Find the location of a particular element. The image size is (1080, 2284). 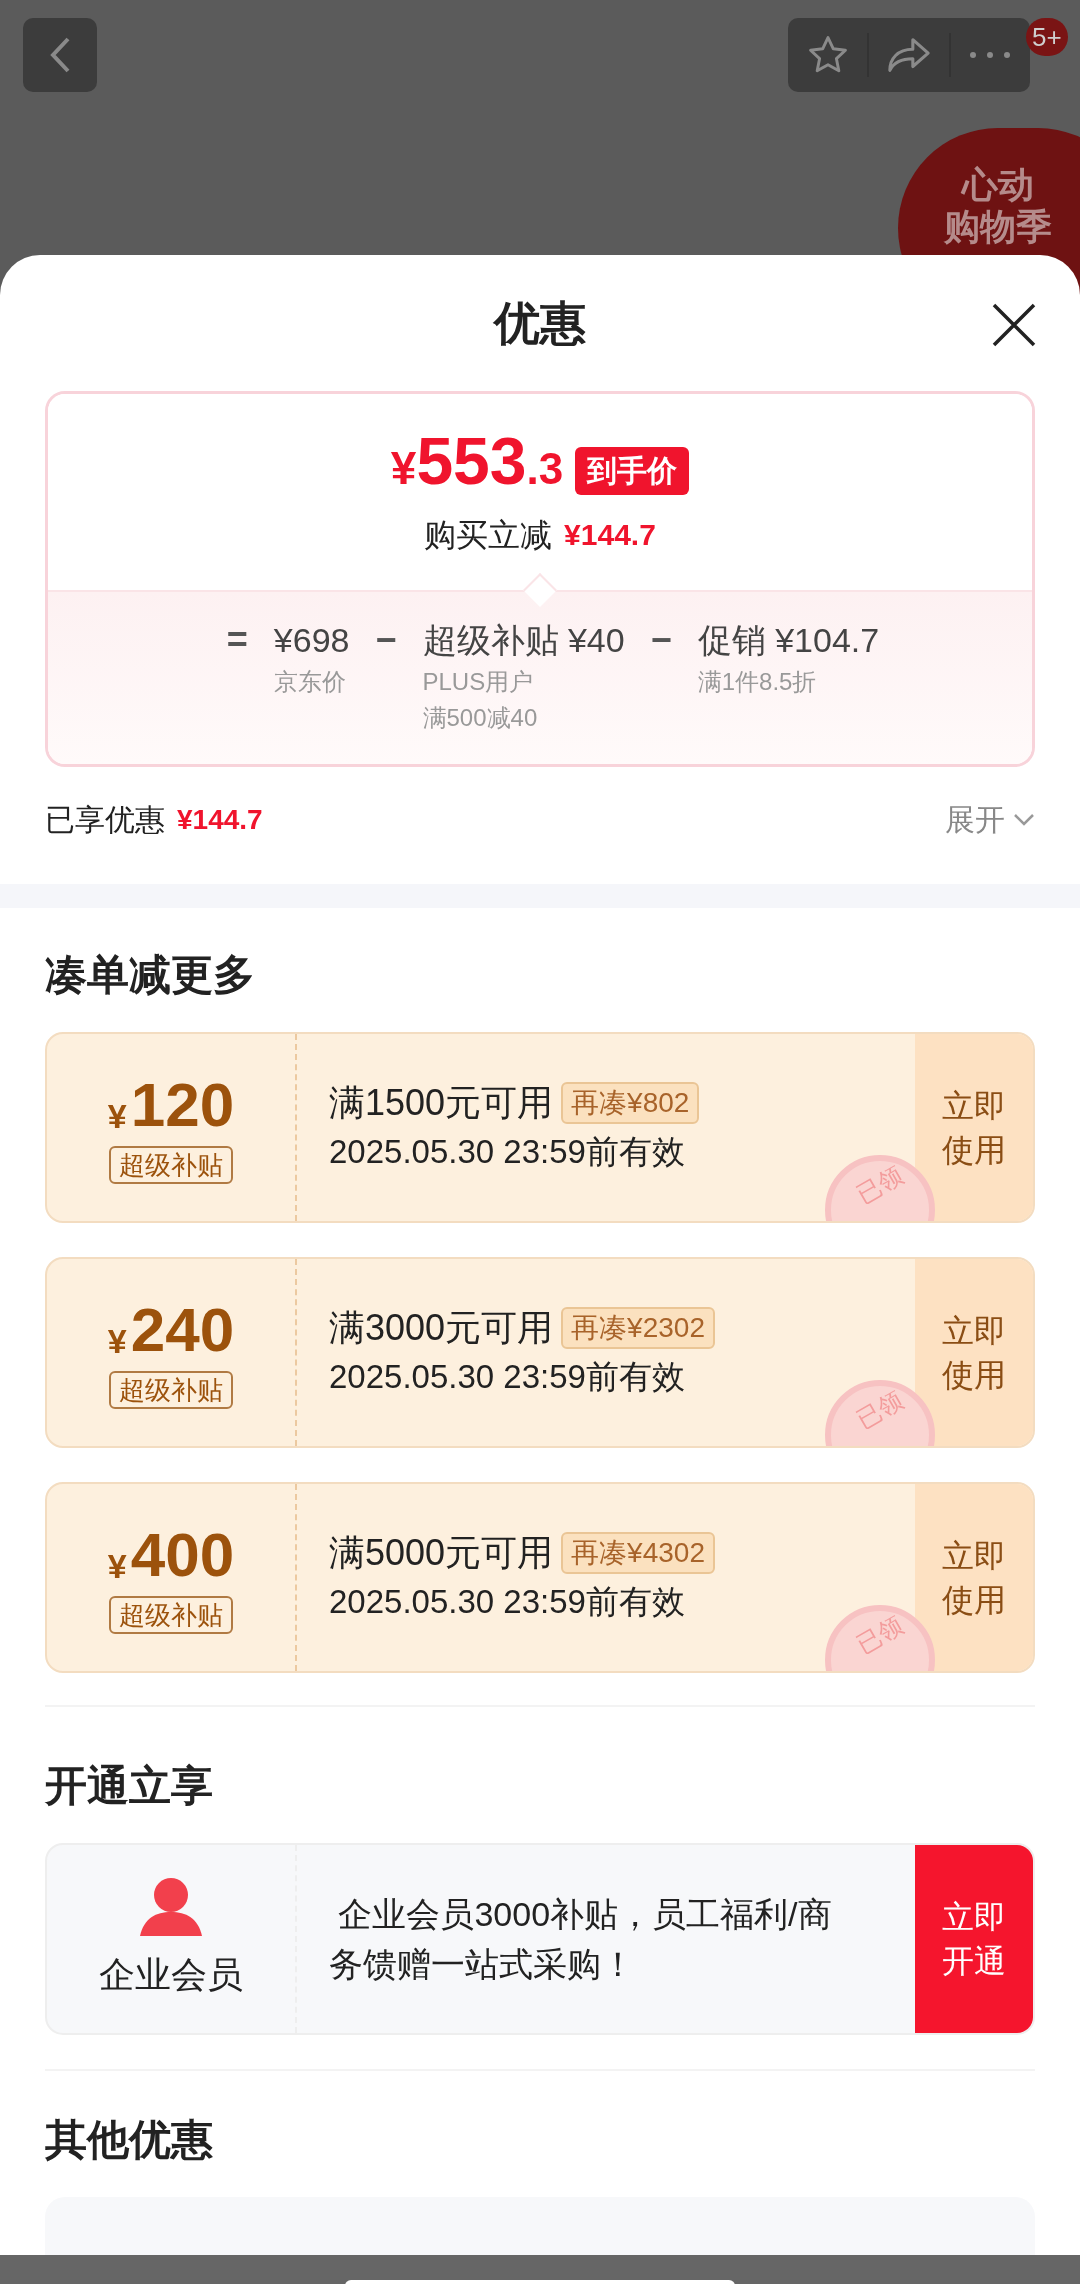

back-icon is located at coordinates (60, 55).